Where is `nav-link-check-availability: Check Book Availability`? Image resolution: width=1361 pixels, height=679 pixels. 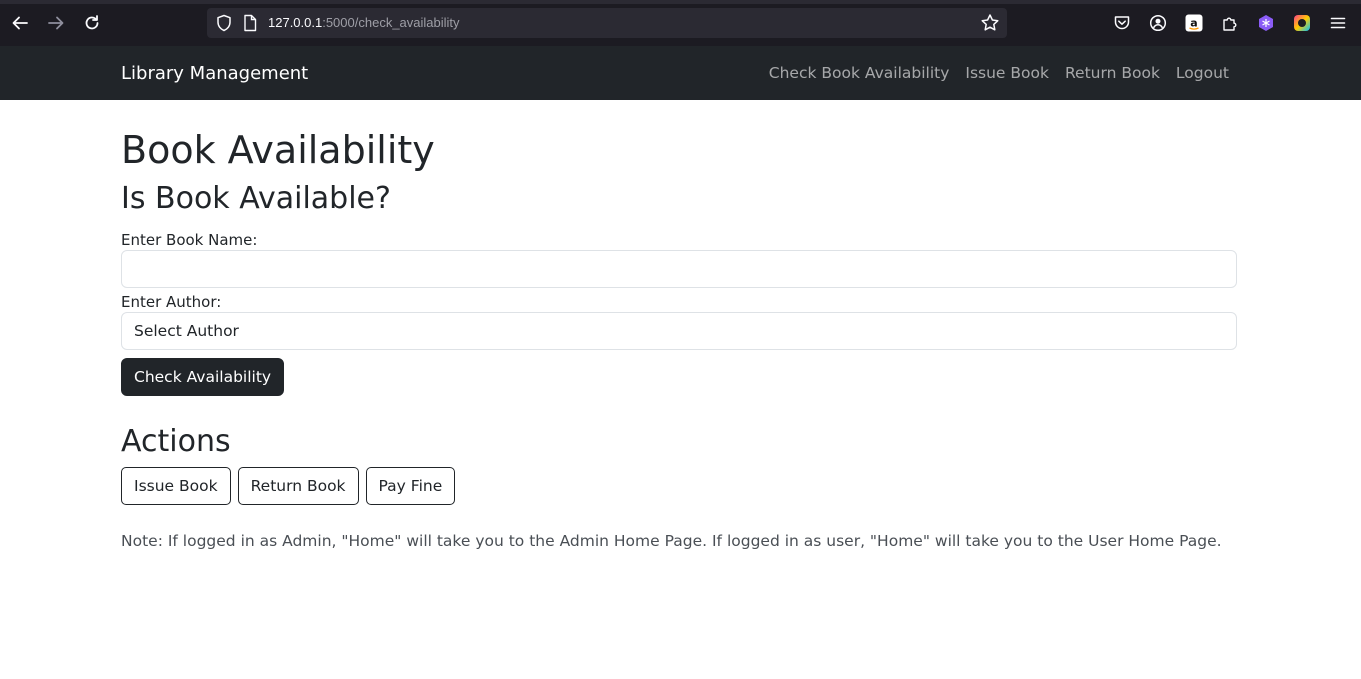
nav-link-check-availability: Check Book Availability is located at coordinates (859, 73).